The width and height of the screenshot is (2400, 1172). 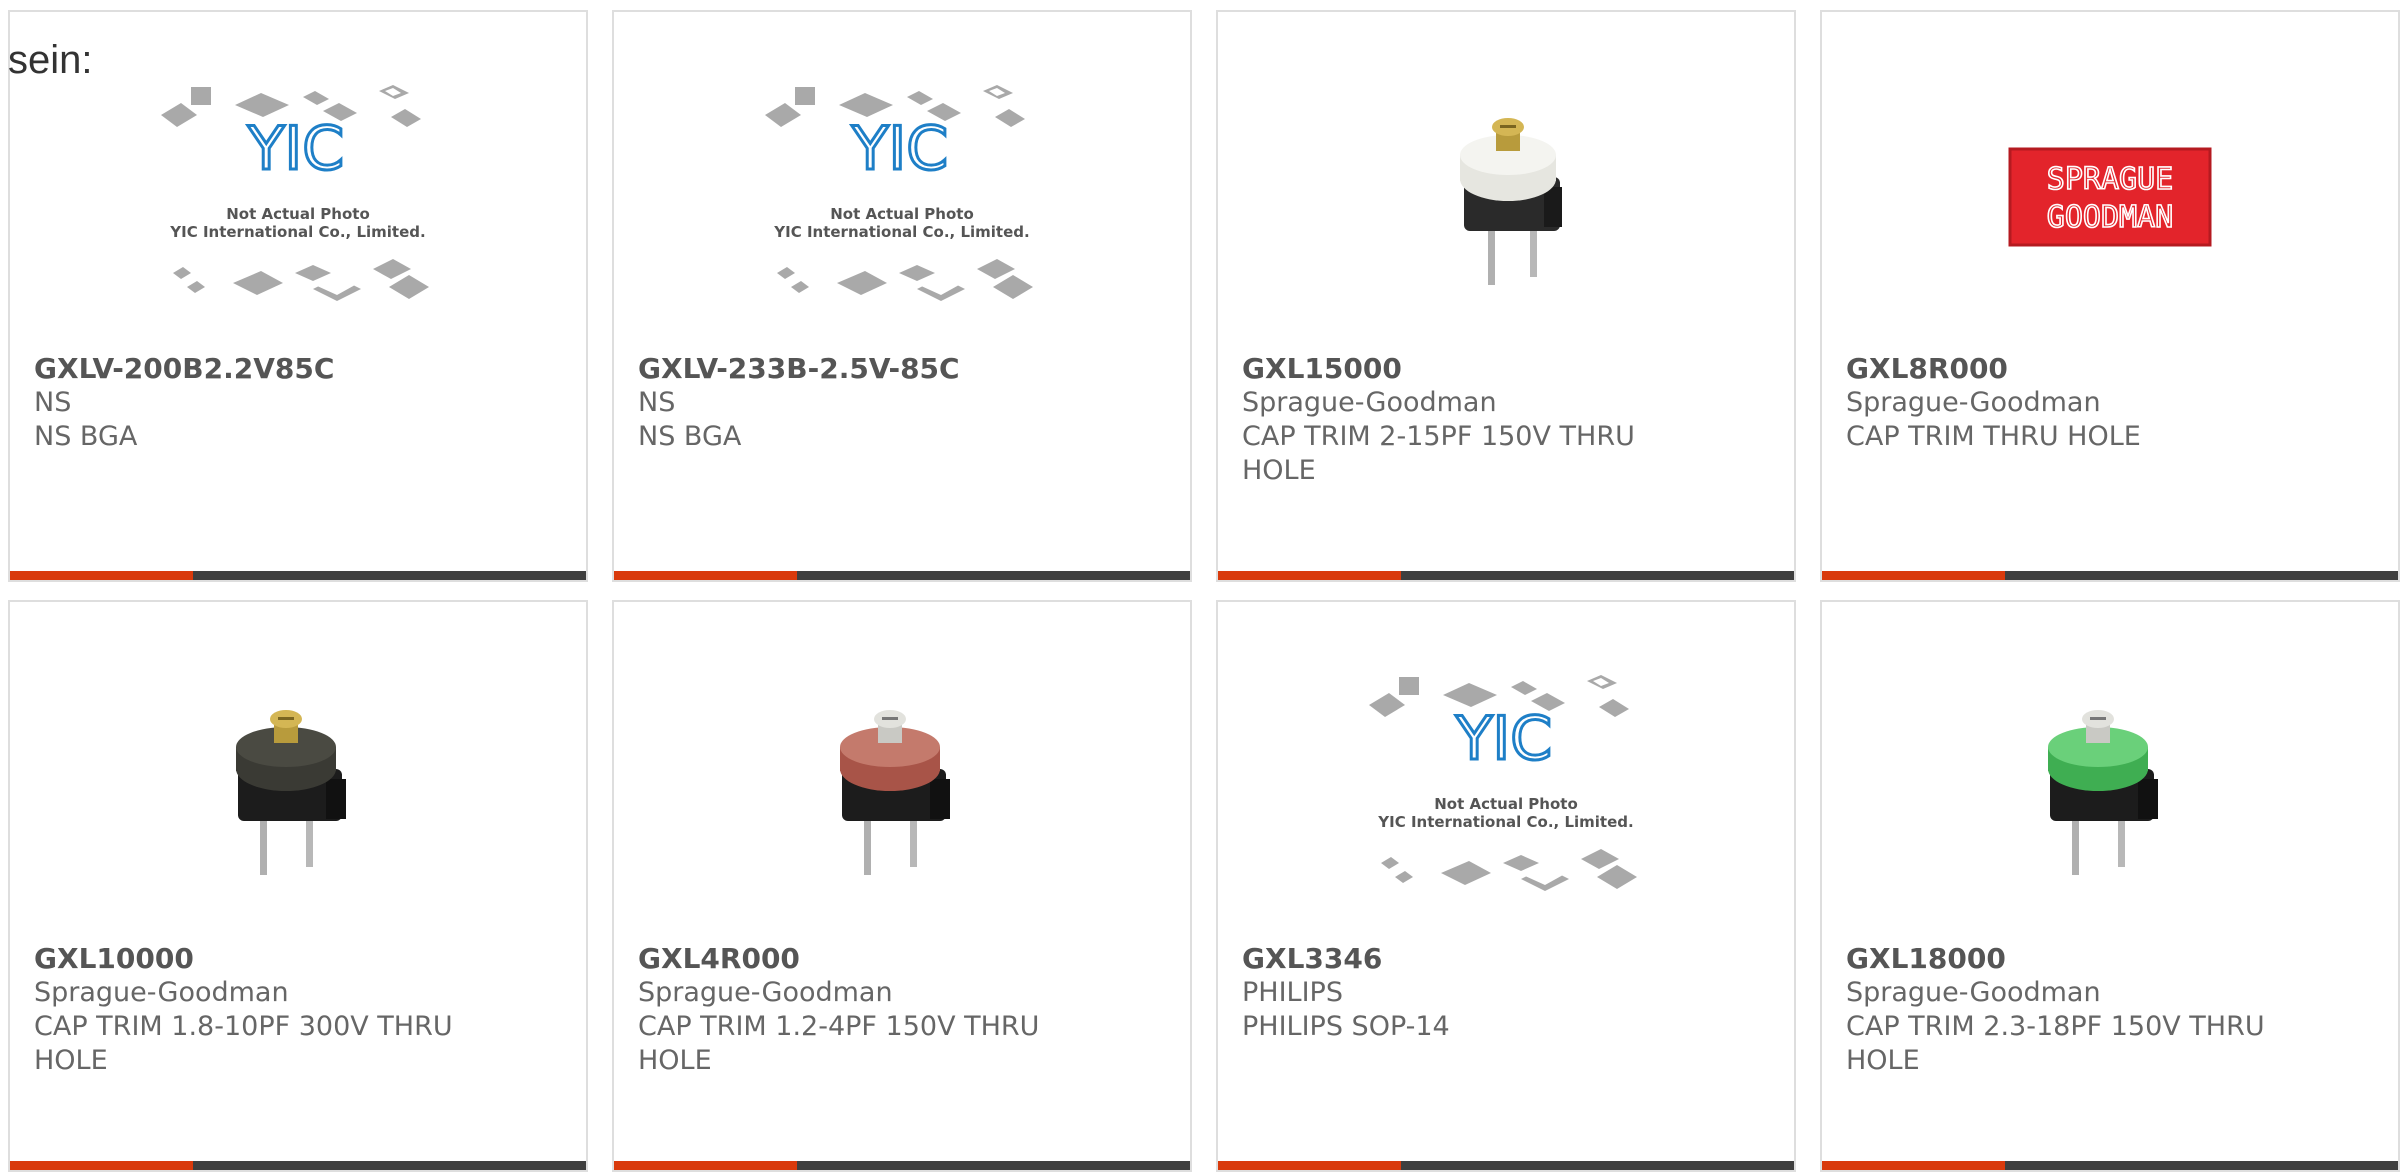 I want to click on description: CAP TRIM THRU HOLE, so click(x=1993, y=436).